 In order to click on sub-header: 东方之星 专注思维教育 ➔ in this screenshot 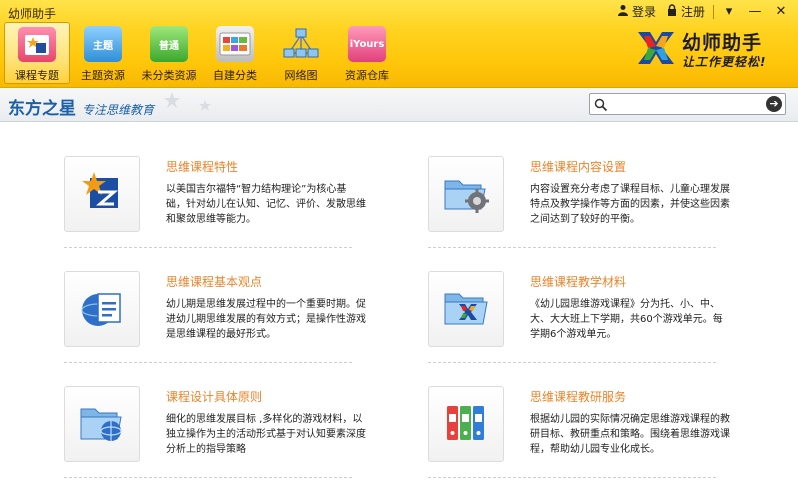, I will do `click(399, 105)`.